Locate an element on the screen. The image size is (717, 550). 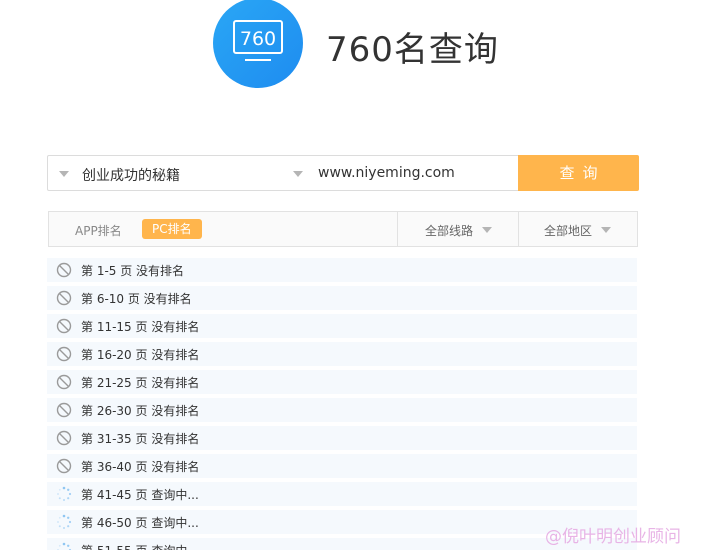
result-text: 第 1-5 页 没有排名 is located at coordinates (133, 271).